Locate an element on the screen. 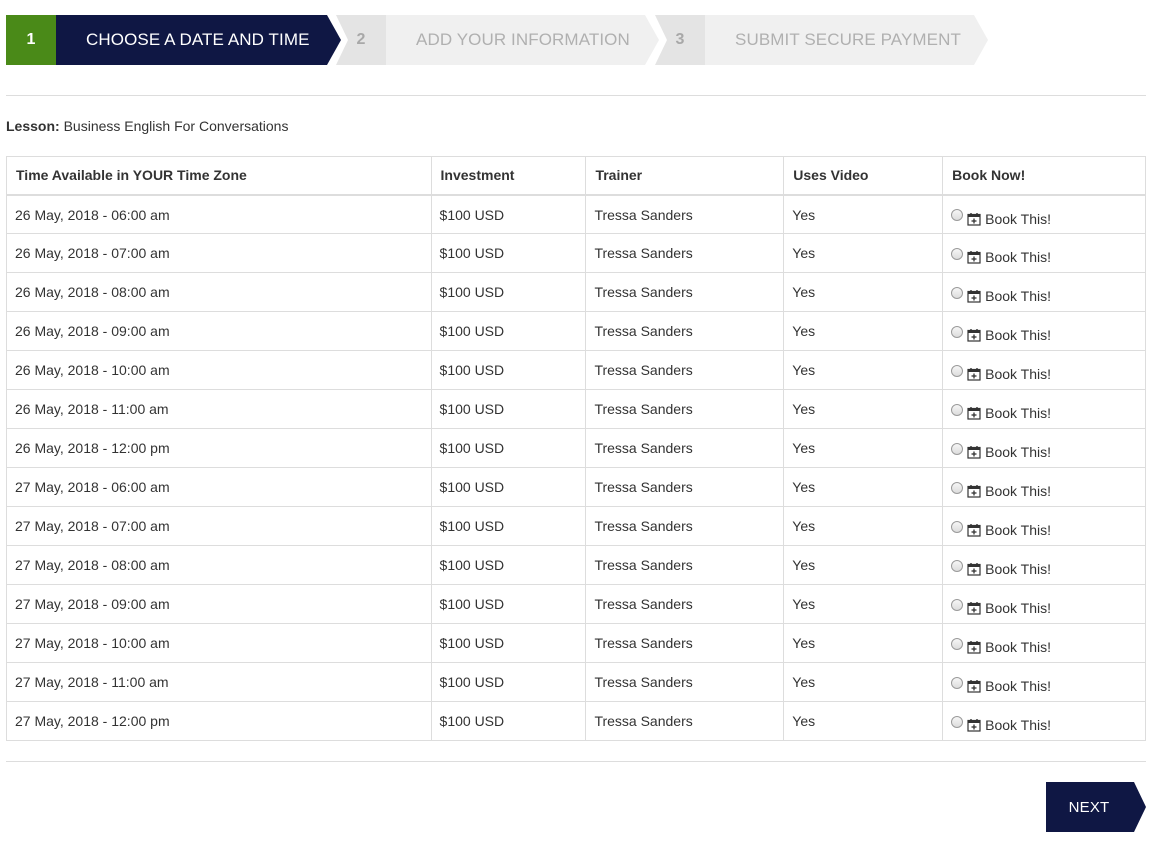 The image size is (1158, 842). step-submit-payment: 3 SUBMIT SECURE PAYMENT is located at coordinates (821, 40).